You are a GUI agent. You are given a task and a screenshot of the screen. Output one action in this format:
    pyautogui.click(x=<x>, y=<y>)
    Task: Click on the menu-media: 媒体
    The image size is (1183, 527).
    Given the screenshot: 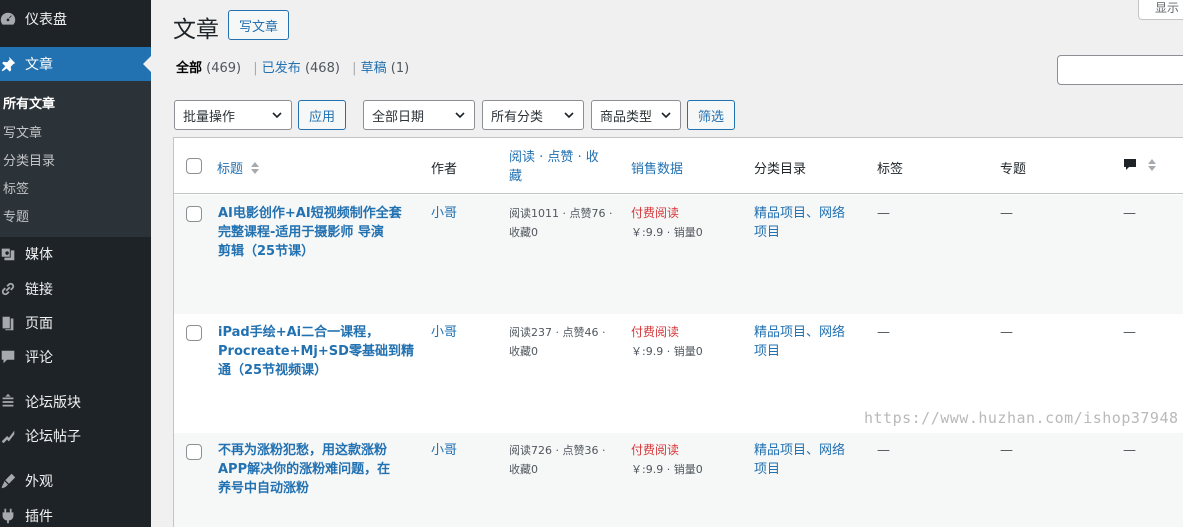 What is the action you would take?
    pyautogui.click(x=75, y=254)
    